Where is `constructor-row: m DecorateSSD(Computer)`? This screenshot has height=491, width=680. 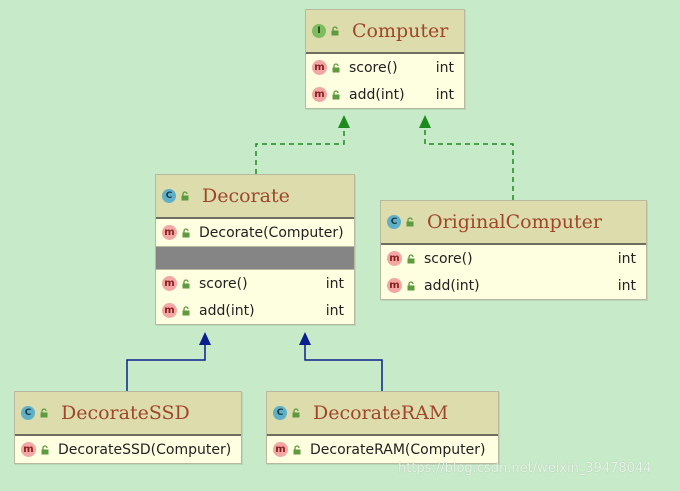 constructor-row: m DecorateSSD(Computer) is located at coordinates (128, 449).